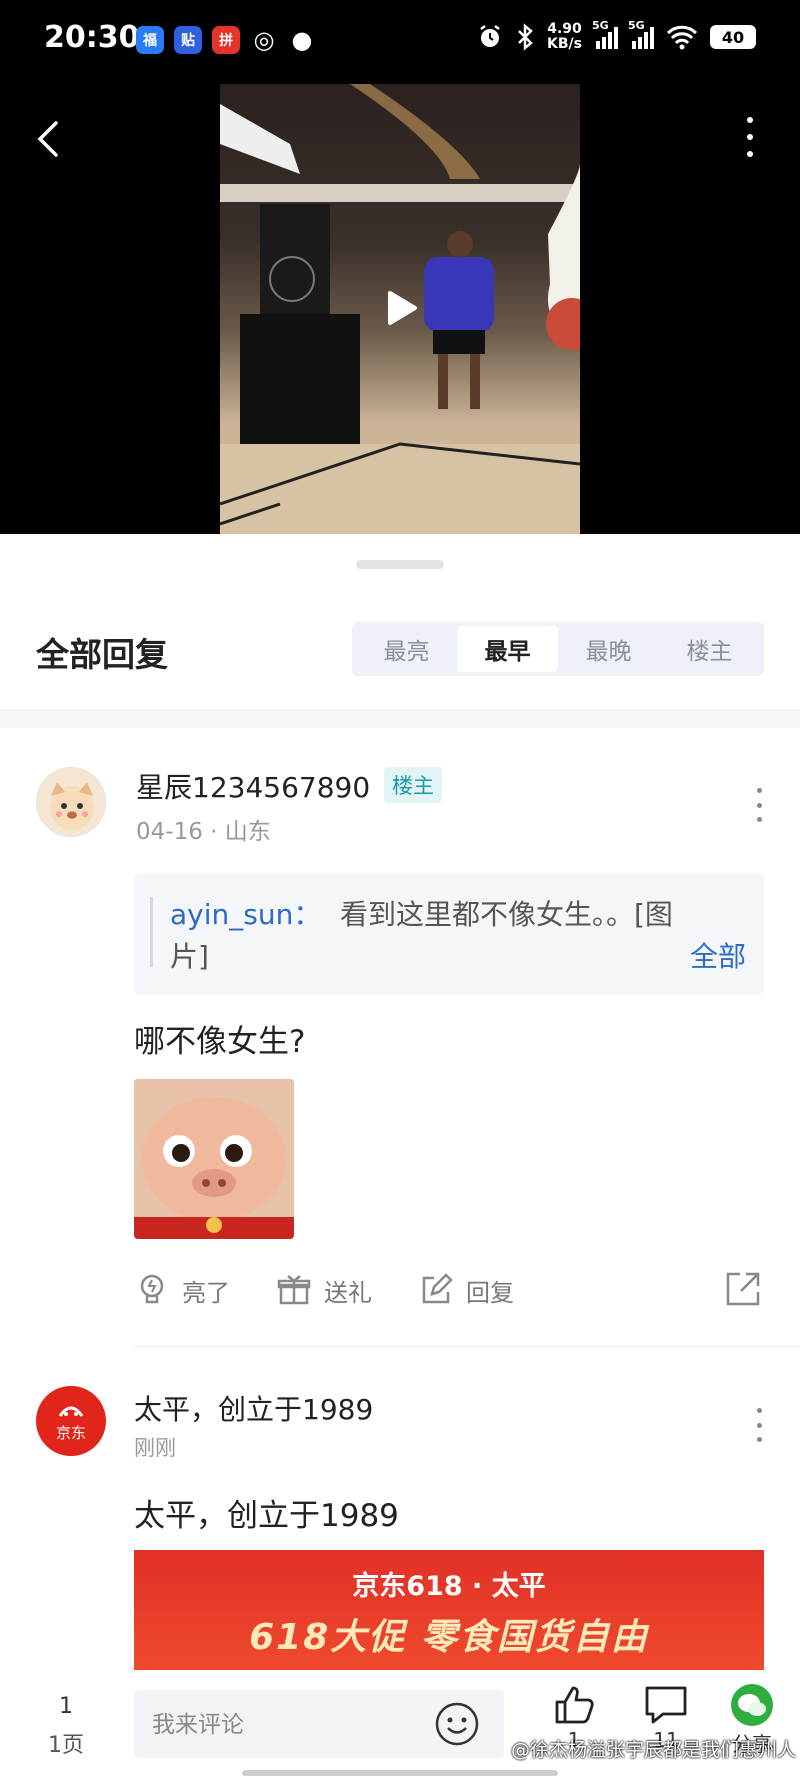 The height and width of the screenshot is (1778, 800). What do you see at coordinates (525, 37) in the screenshot?
I see `bluetooth-icon` at bounding box center [525, 37].